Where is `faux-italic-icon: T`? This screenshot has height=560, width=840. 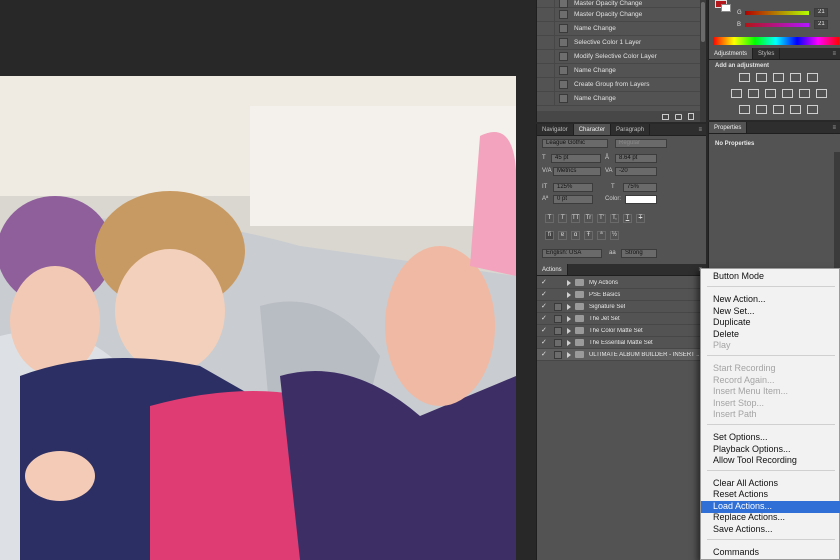 faux-italic-icon: T is located at coordinates (562, 218).